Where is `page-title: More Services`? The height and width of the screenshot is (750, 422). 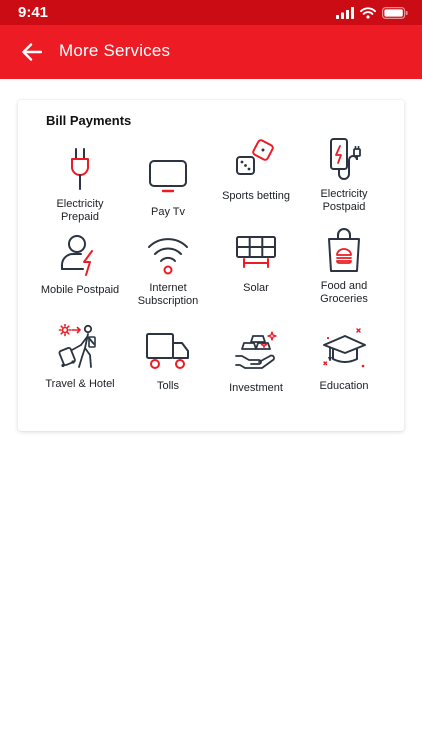 page-title: More Services is located at coordinates (115, 50).